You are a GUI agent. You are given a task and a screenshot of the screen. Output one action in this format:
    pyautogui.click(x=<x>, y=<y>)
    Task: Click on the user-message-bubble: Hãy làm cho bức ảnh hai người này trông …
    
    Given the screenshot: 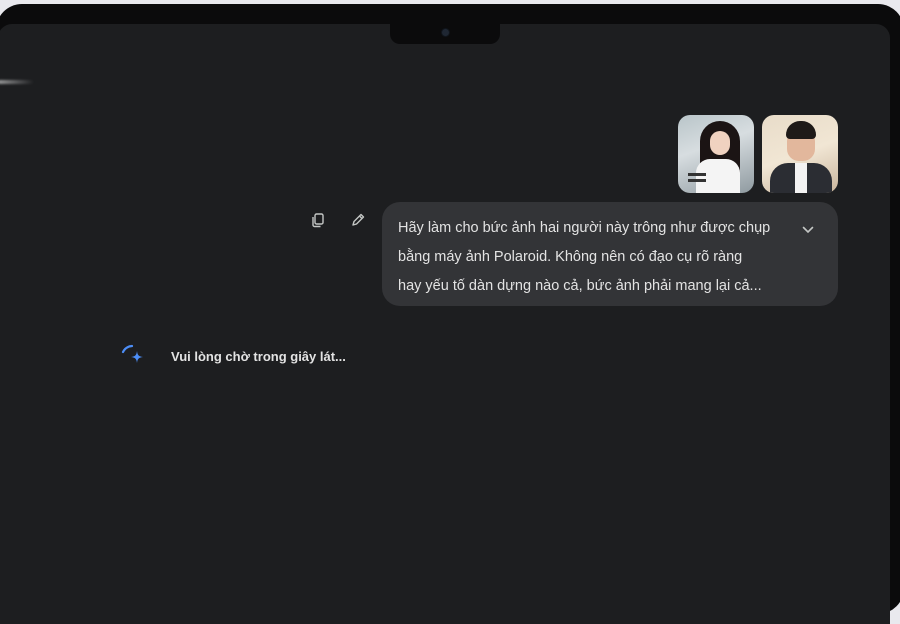 What is the action you would take?
    pyautogui.click(x=610, y=254)
    